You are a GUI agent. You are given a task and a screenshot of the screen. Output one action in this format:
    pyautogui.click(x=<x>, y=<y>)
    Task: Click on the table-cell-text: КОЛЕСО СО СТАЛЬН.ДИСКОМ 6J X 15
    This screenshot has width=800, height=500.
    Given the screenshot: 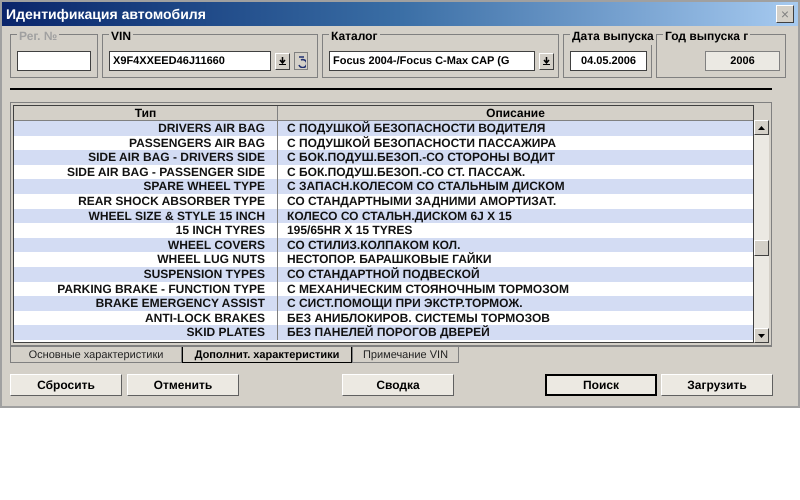 What is the action you would take?
    pyautogui.click(x=399, y=216)
    